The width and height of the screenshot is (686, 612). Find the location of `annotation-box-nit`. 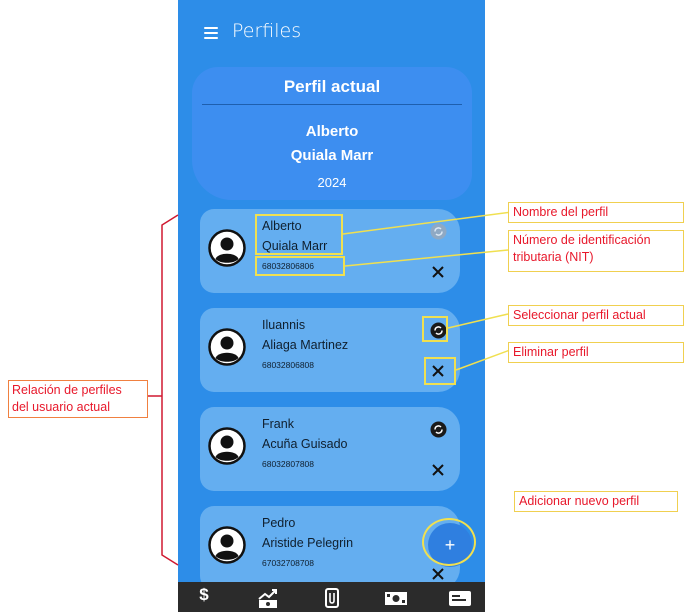

annotation-box-nit is located at coordinates (300, 266).